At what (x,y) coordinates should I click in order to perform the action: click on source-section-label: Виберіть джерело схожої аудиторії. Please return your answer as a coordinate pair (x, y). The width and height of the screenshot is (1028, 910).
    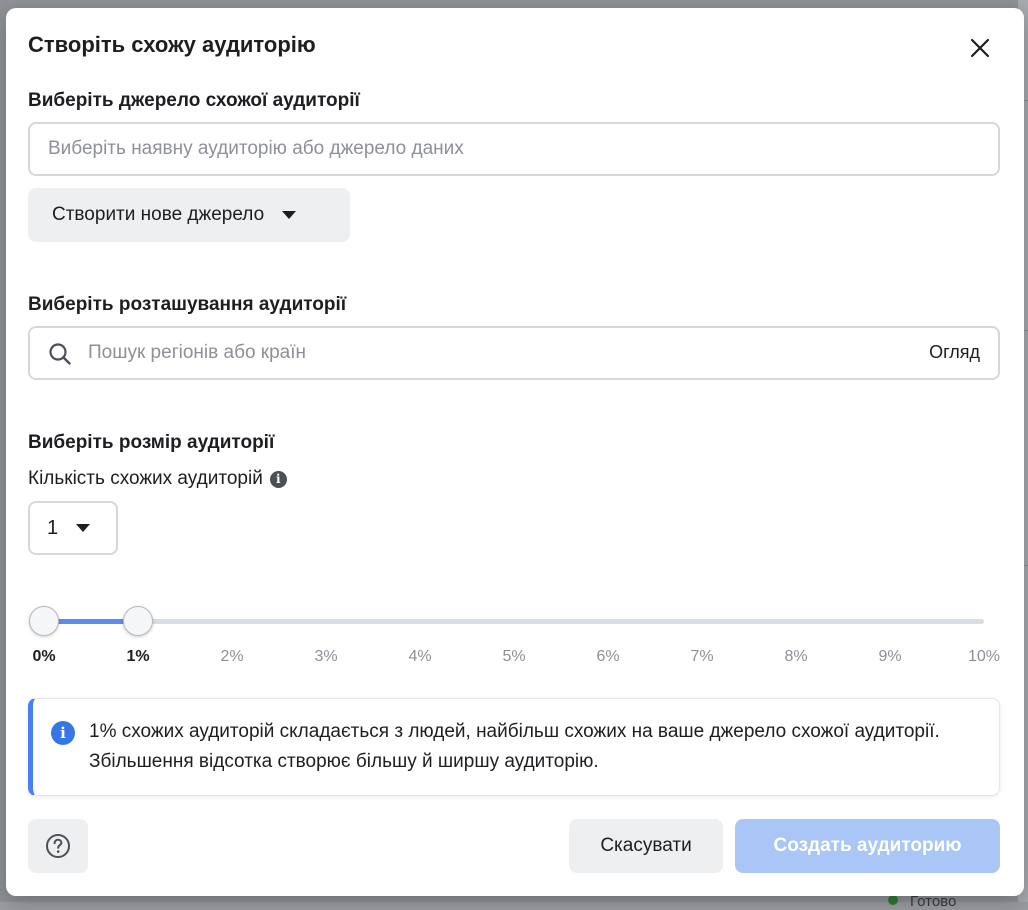
    Looking at the image, I should click on (194, 100).